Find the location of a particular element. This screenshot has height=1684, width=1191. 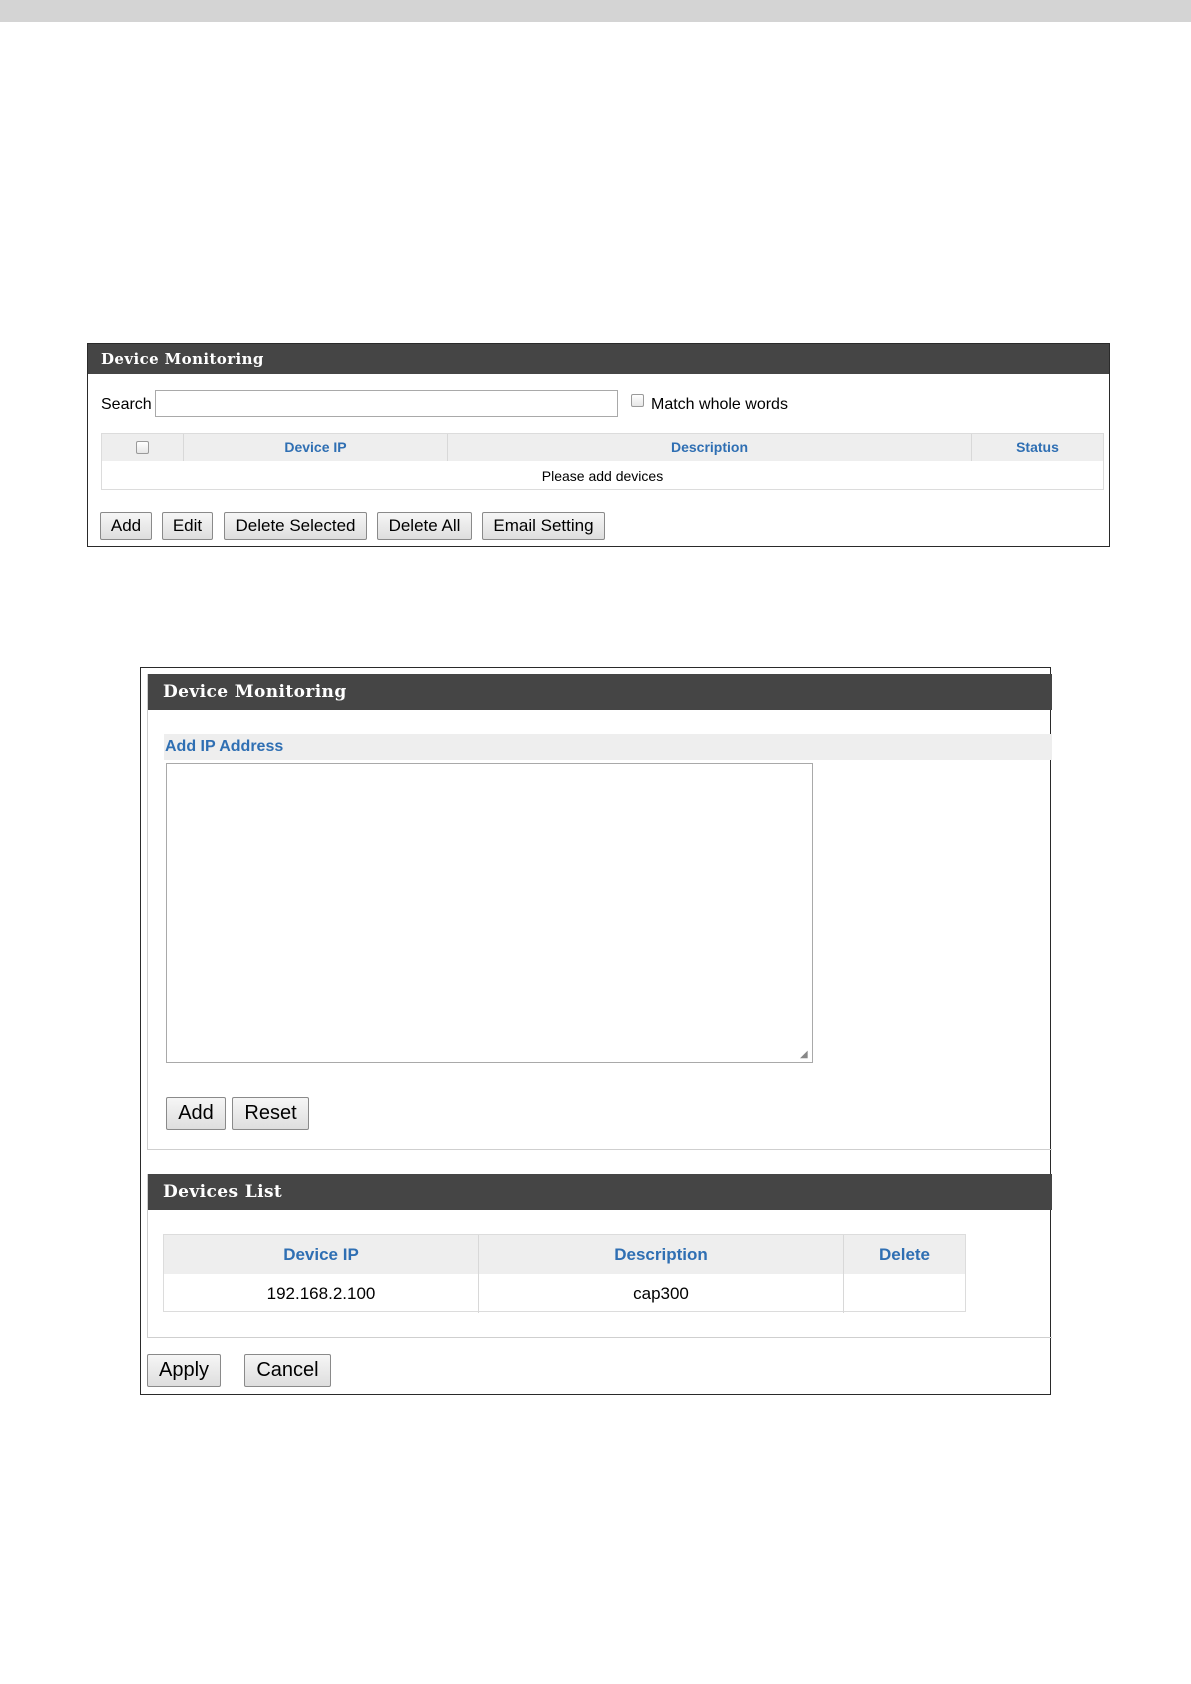

devices-list-title: Devices List is located at coordinates (600, 1192).